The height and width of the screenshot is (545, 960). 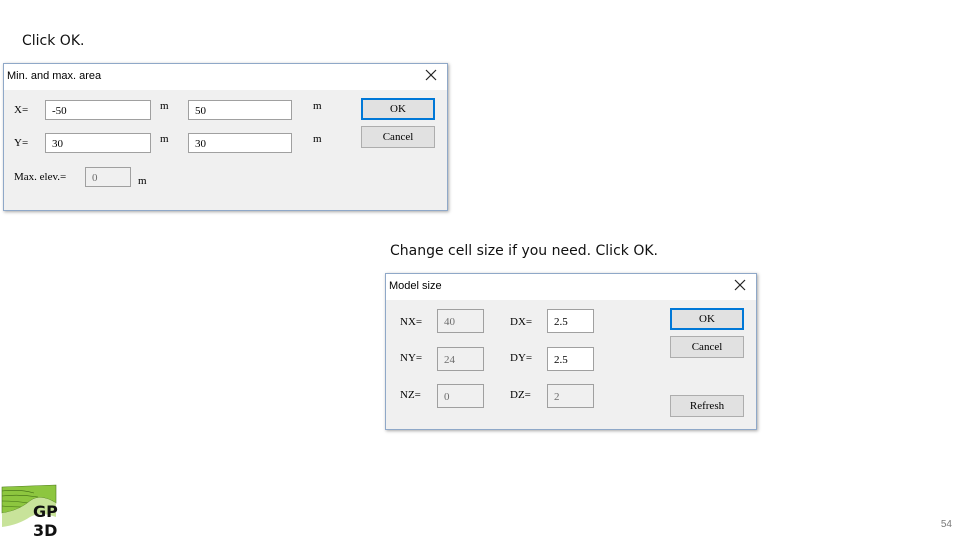 What do you see at coordinates (40, 177) in the screenshot?
I see `max-elev-label: Max. elev.=` at bounding box center [40, 177].